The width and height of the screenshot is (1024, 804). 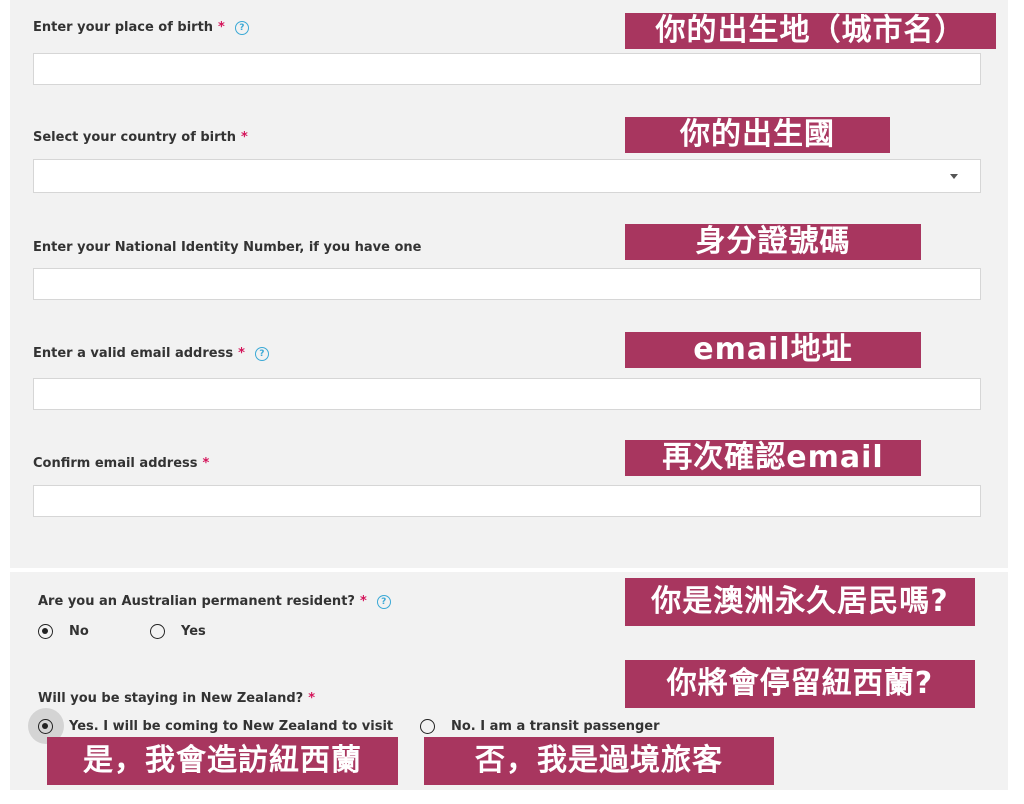 What do you see at coordinates (507, 176) in the screenshot?
I see `country-of-birth-select` at bounding box center [507, 176].